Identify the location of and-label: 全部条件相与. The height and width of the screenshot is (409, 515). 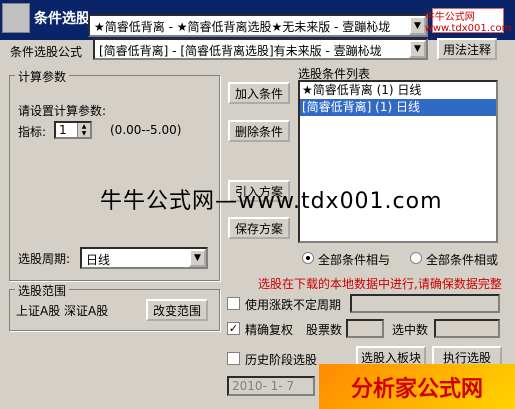
(354, 260).